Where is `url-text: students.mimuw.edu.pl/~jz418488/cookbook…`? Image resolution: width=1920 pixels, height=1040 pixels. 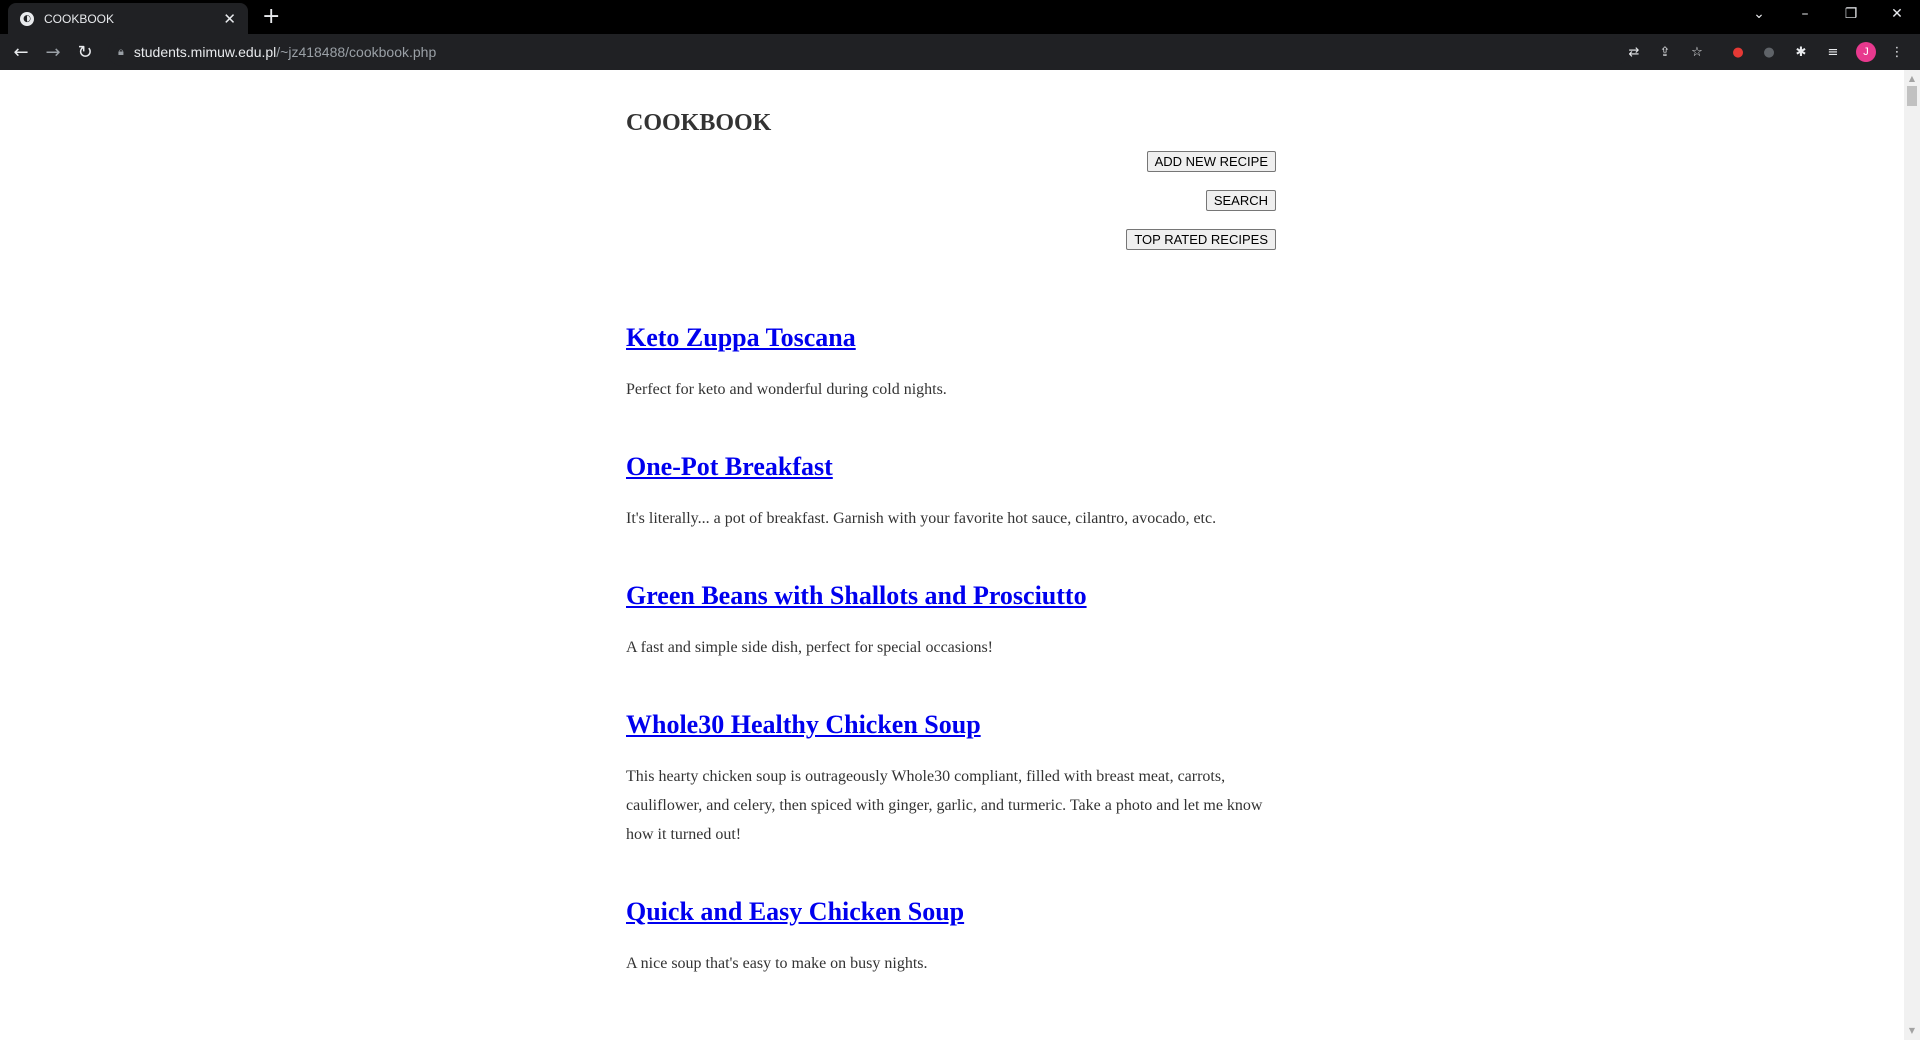 url-text: students.mimuw.edu.pl/~jz418488/cookbook… is located at coordinates (285, 52).